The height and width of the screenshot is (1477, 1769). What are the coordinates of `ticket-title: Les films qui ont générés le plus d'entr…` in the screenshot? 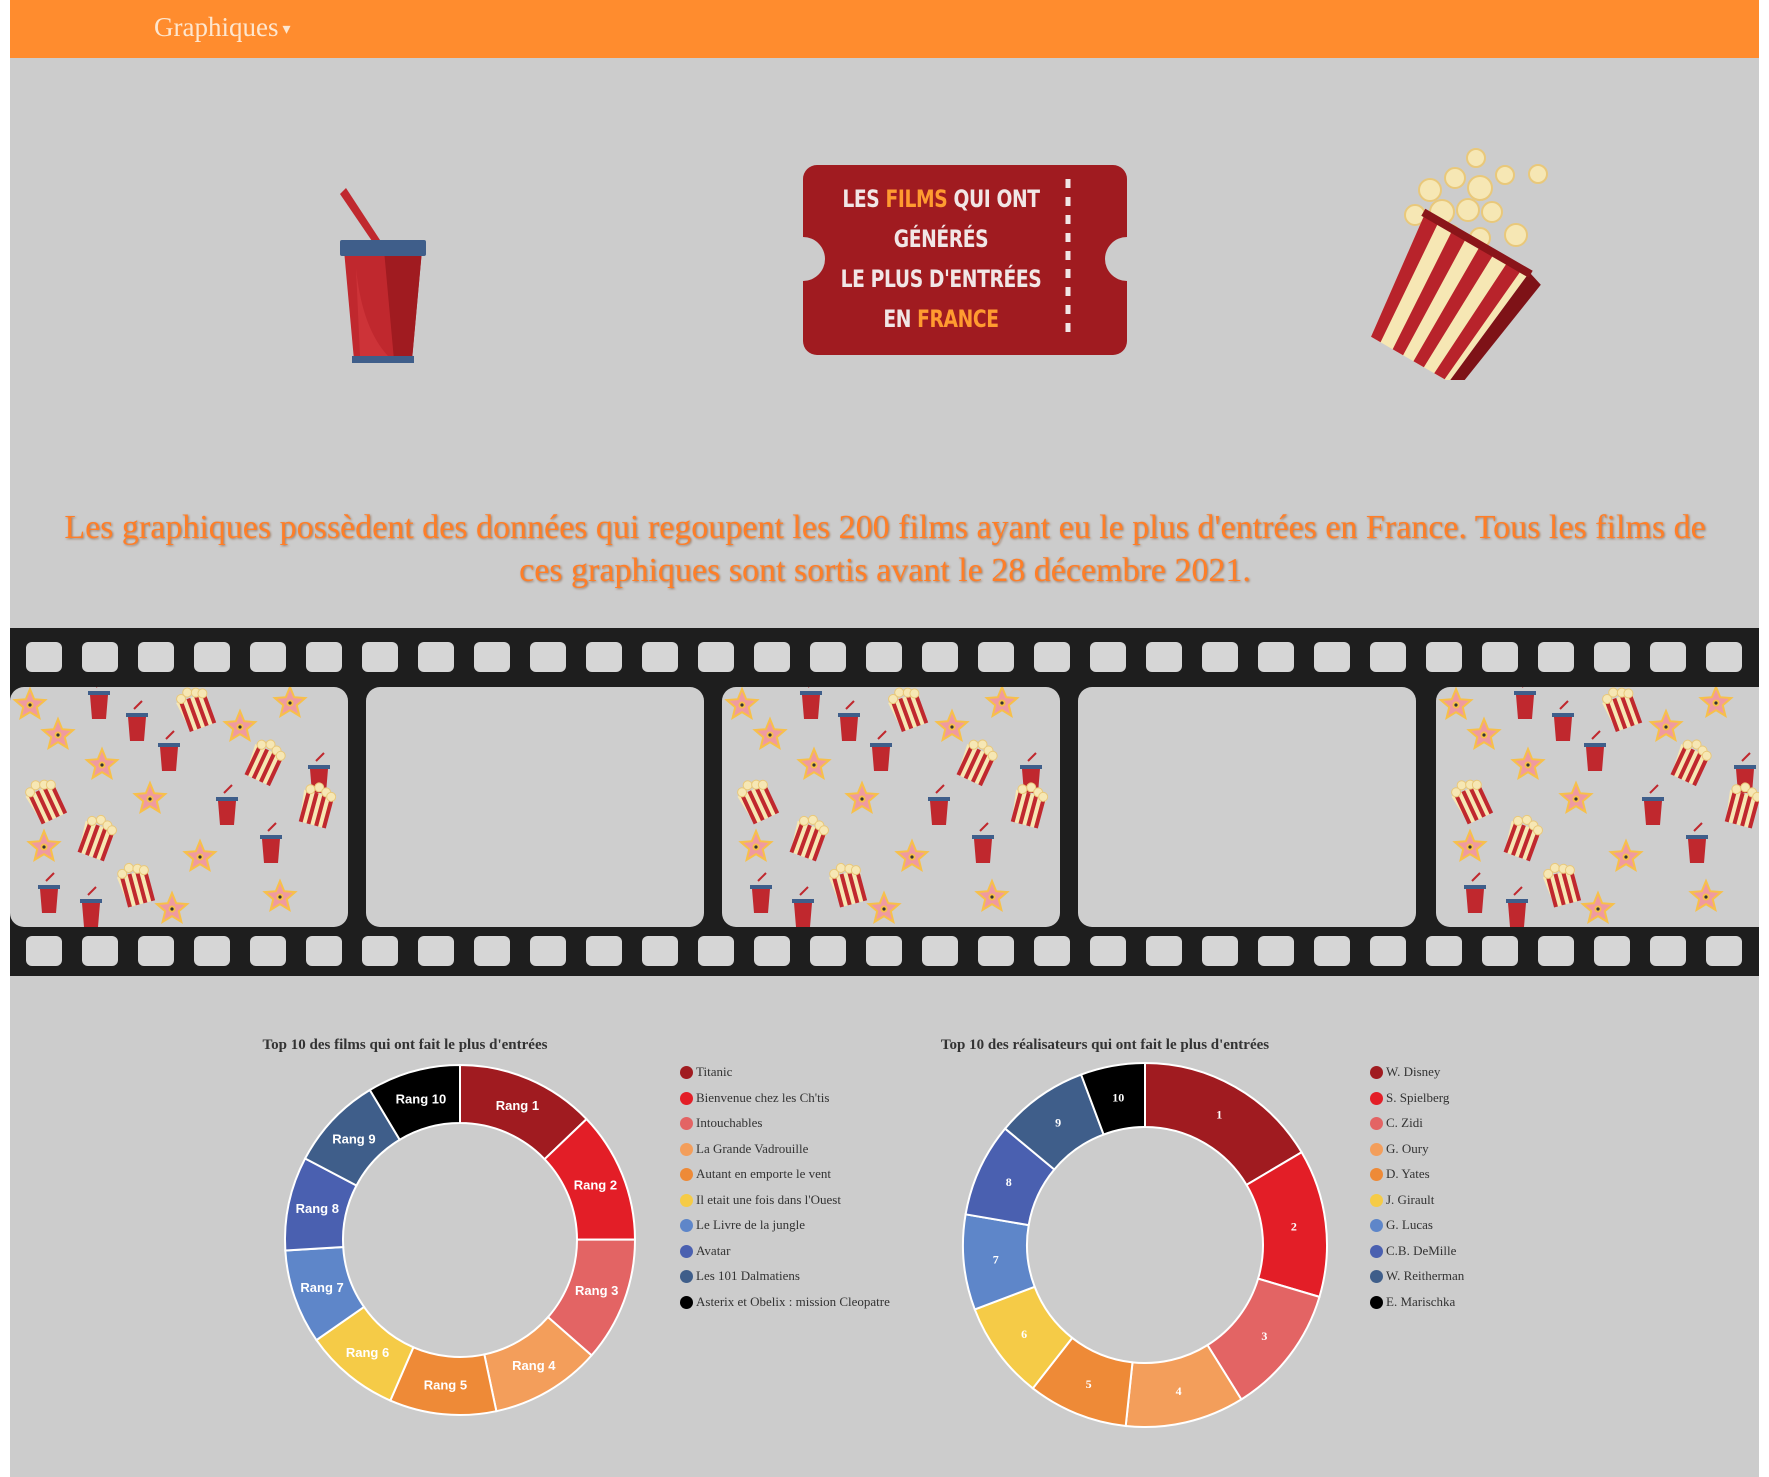 It's located at (965, 260).